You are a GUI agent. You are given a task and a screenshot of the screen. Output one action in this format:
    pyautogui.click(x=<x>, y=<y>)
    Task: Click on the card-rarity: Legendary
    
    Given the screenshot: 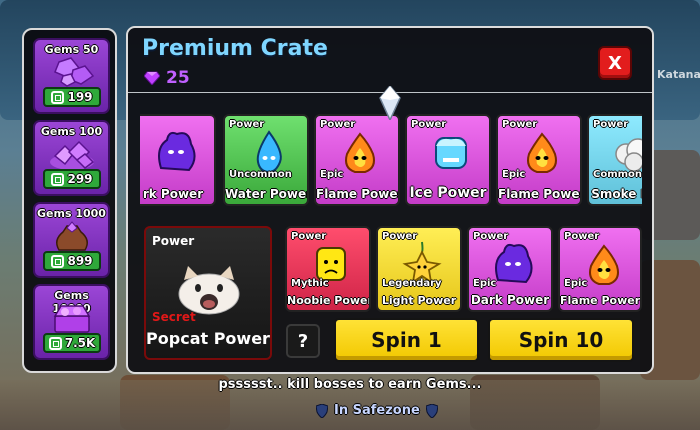 What is the action you would take?
    pyautogui.click(x=412, y=283)
    